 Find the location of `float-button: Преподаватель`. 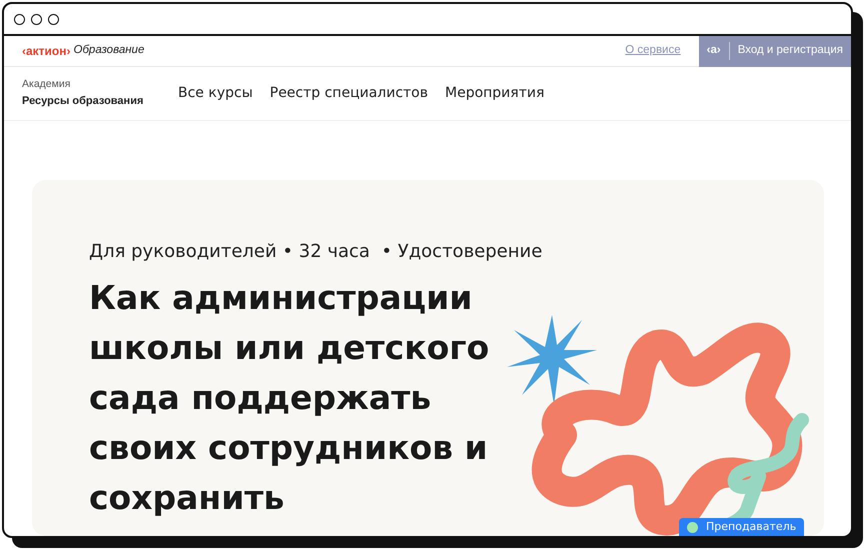

float-button: Преподаватель is located at coordinates (741, 527).